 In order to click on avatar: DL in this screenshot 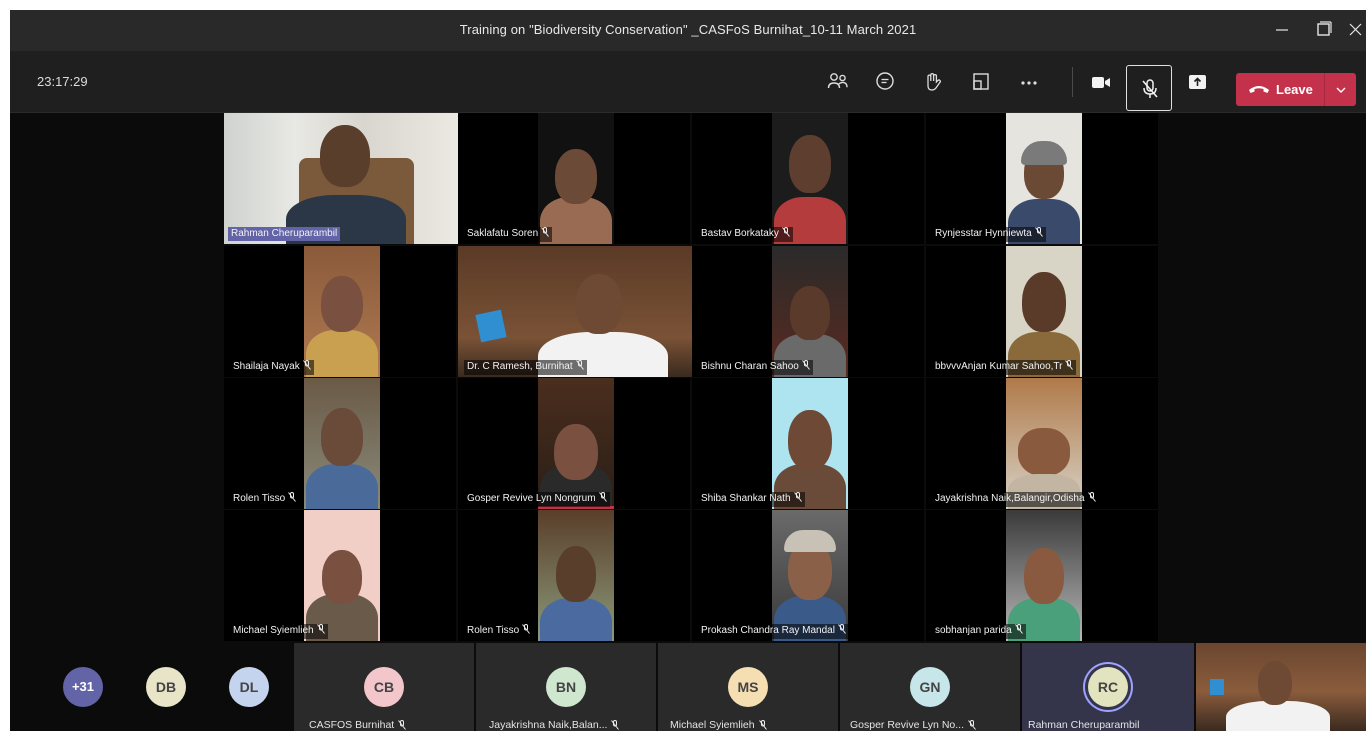, I will do `click(249, 687)`.